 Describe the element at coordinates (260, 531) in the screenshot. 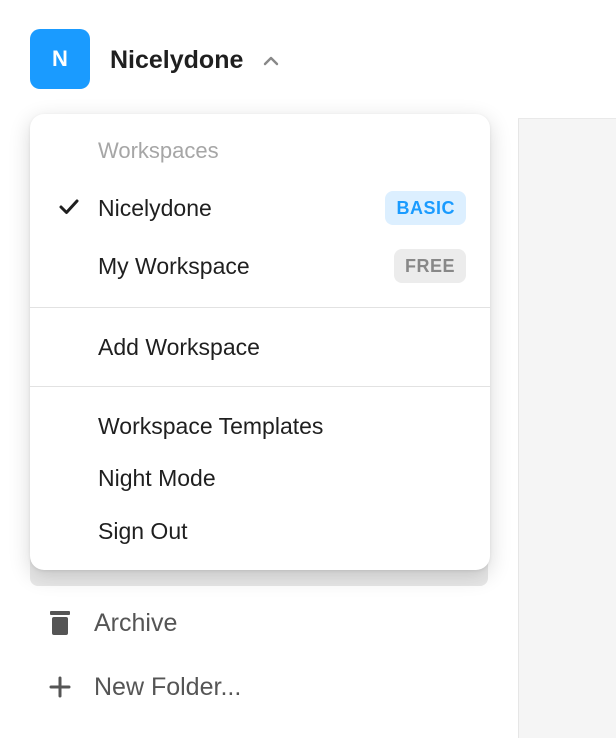

I see `sign-out-item: Sign Out` at that location.